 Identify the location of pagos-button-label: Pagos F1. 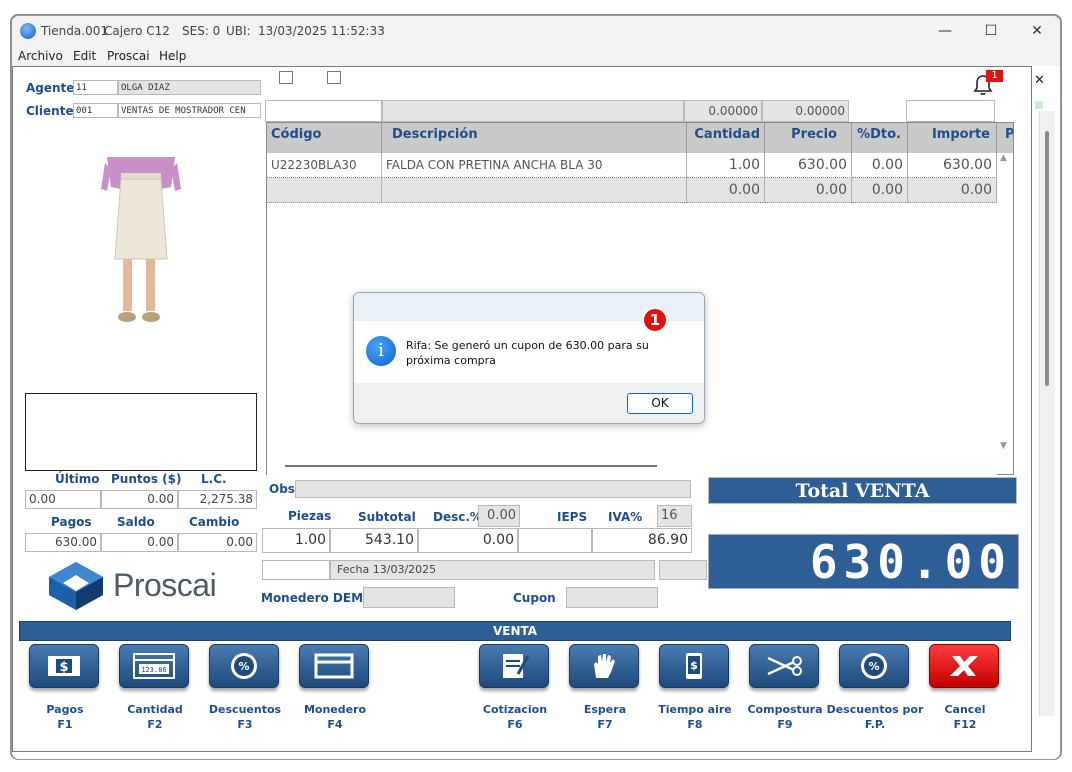
(65, 717).